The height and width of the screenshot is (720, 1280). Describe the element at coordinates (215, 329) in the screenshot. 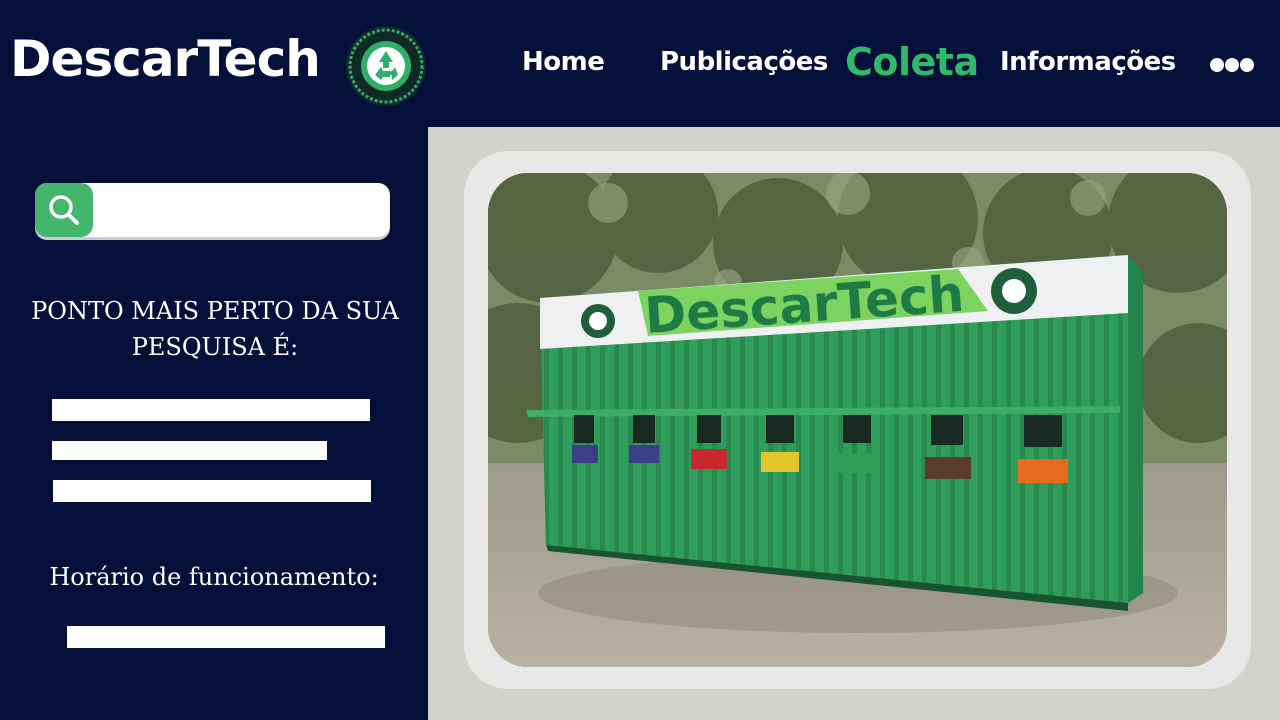

I see `nearest-point-heading: PONTO MAIS PERTO DA SUA PESQUISA É:` at that location.